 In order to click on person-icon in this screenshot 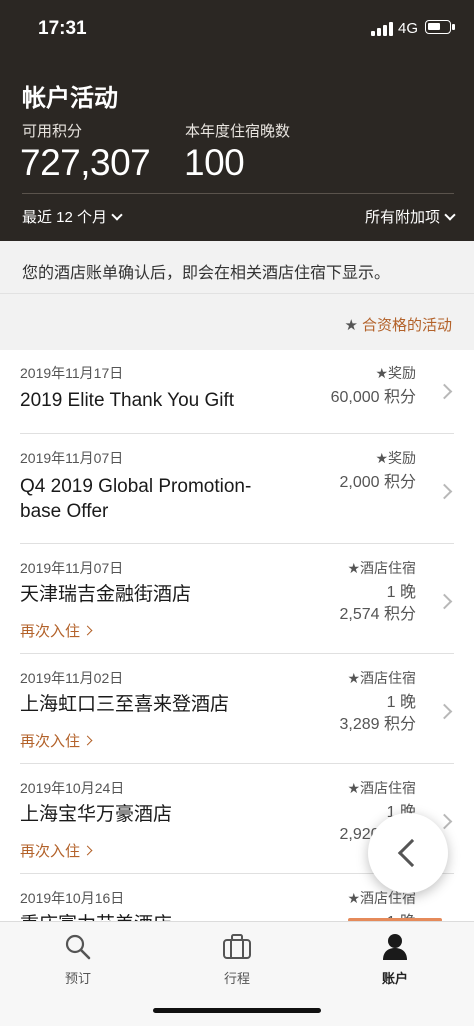, I will do `click(395, 947)`.